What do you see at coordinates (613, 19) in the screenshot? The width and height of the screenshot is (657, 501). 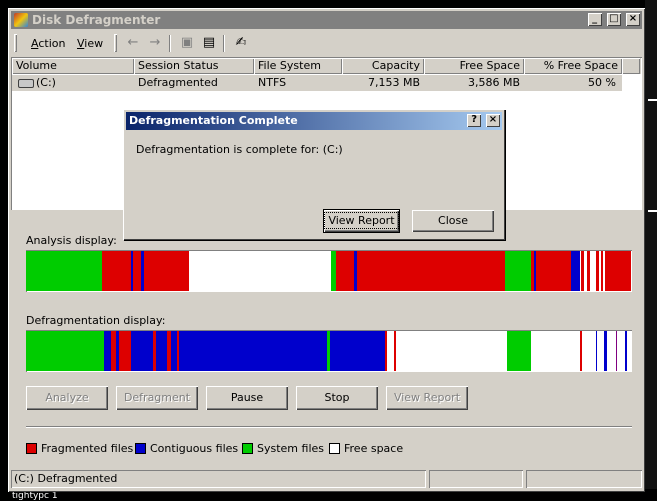 I see `maximize-button: □` at bounding box center [613, 19].